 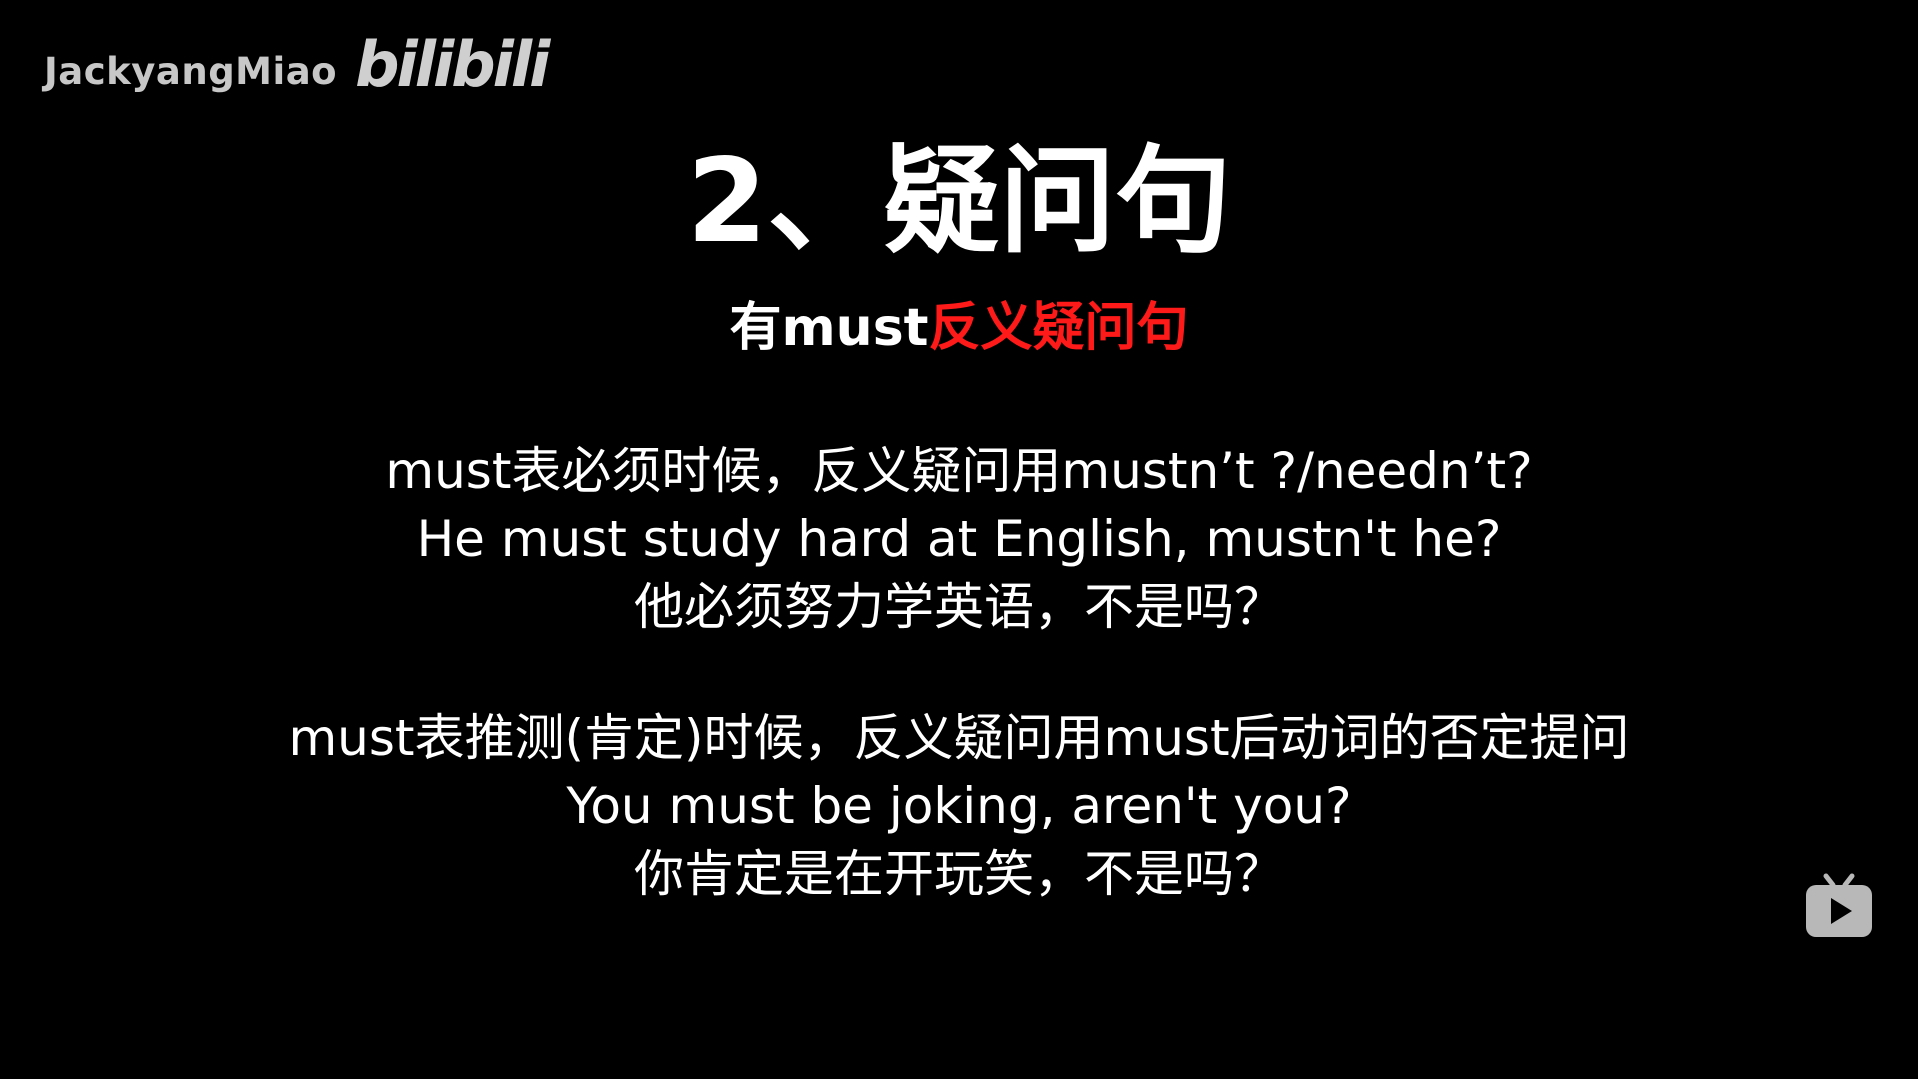 What do you see at coordinates (959, 738) in the screenshot?
I see `rule-line: must表推测(肯定)时候，反义疑问用must后动词的否定提问` at bounding box center [959, 738].